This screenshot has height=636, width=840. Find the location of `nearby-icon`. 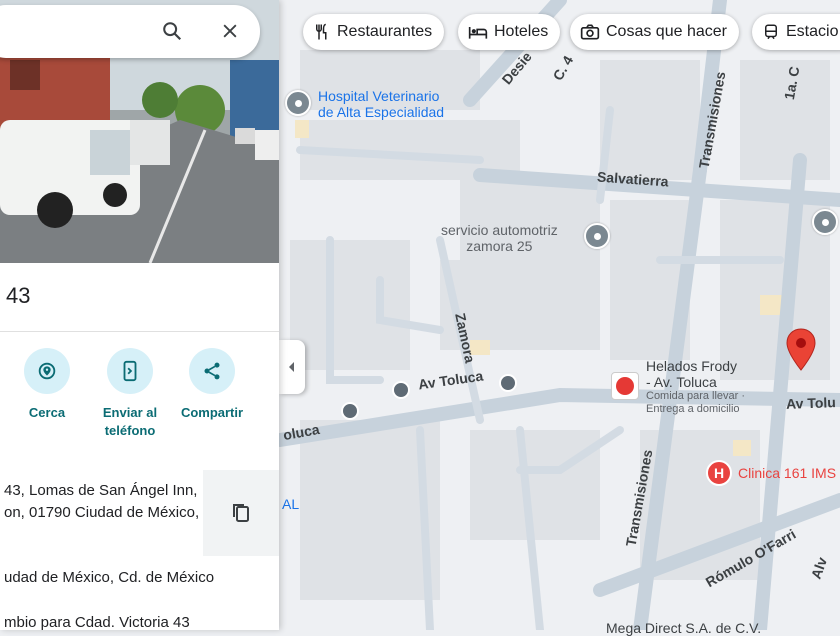

nearby-icon is located at coordinates (47, 371).